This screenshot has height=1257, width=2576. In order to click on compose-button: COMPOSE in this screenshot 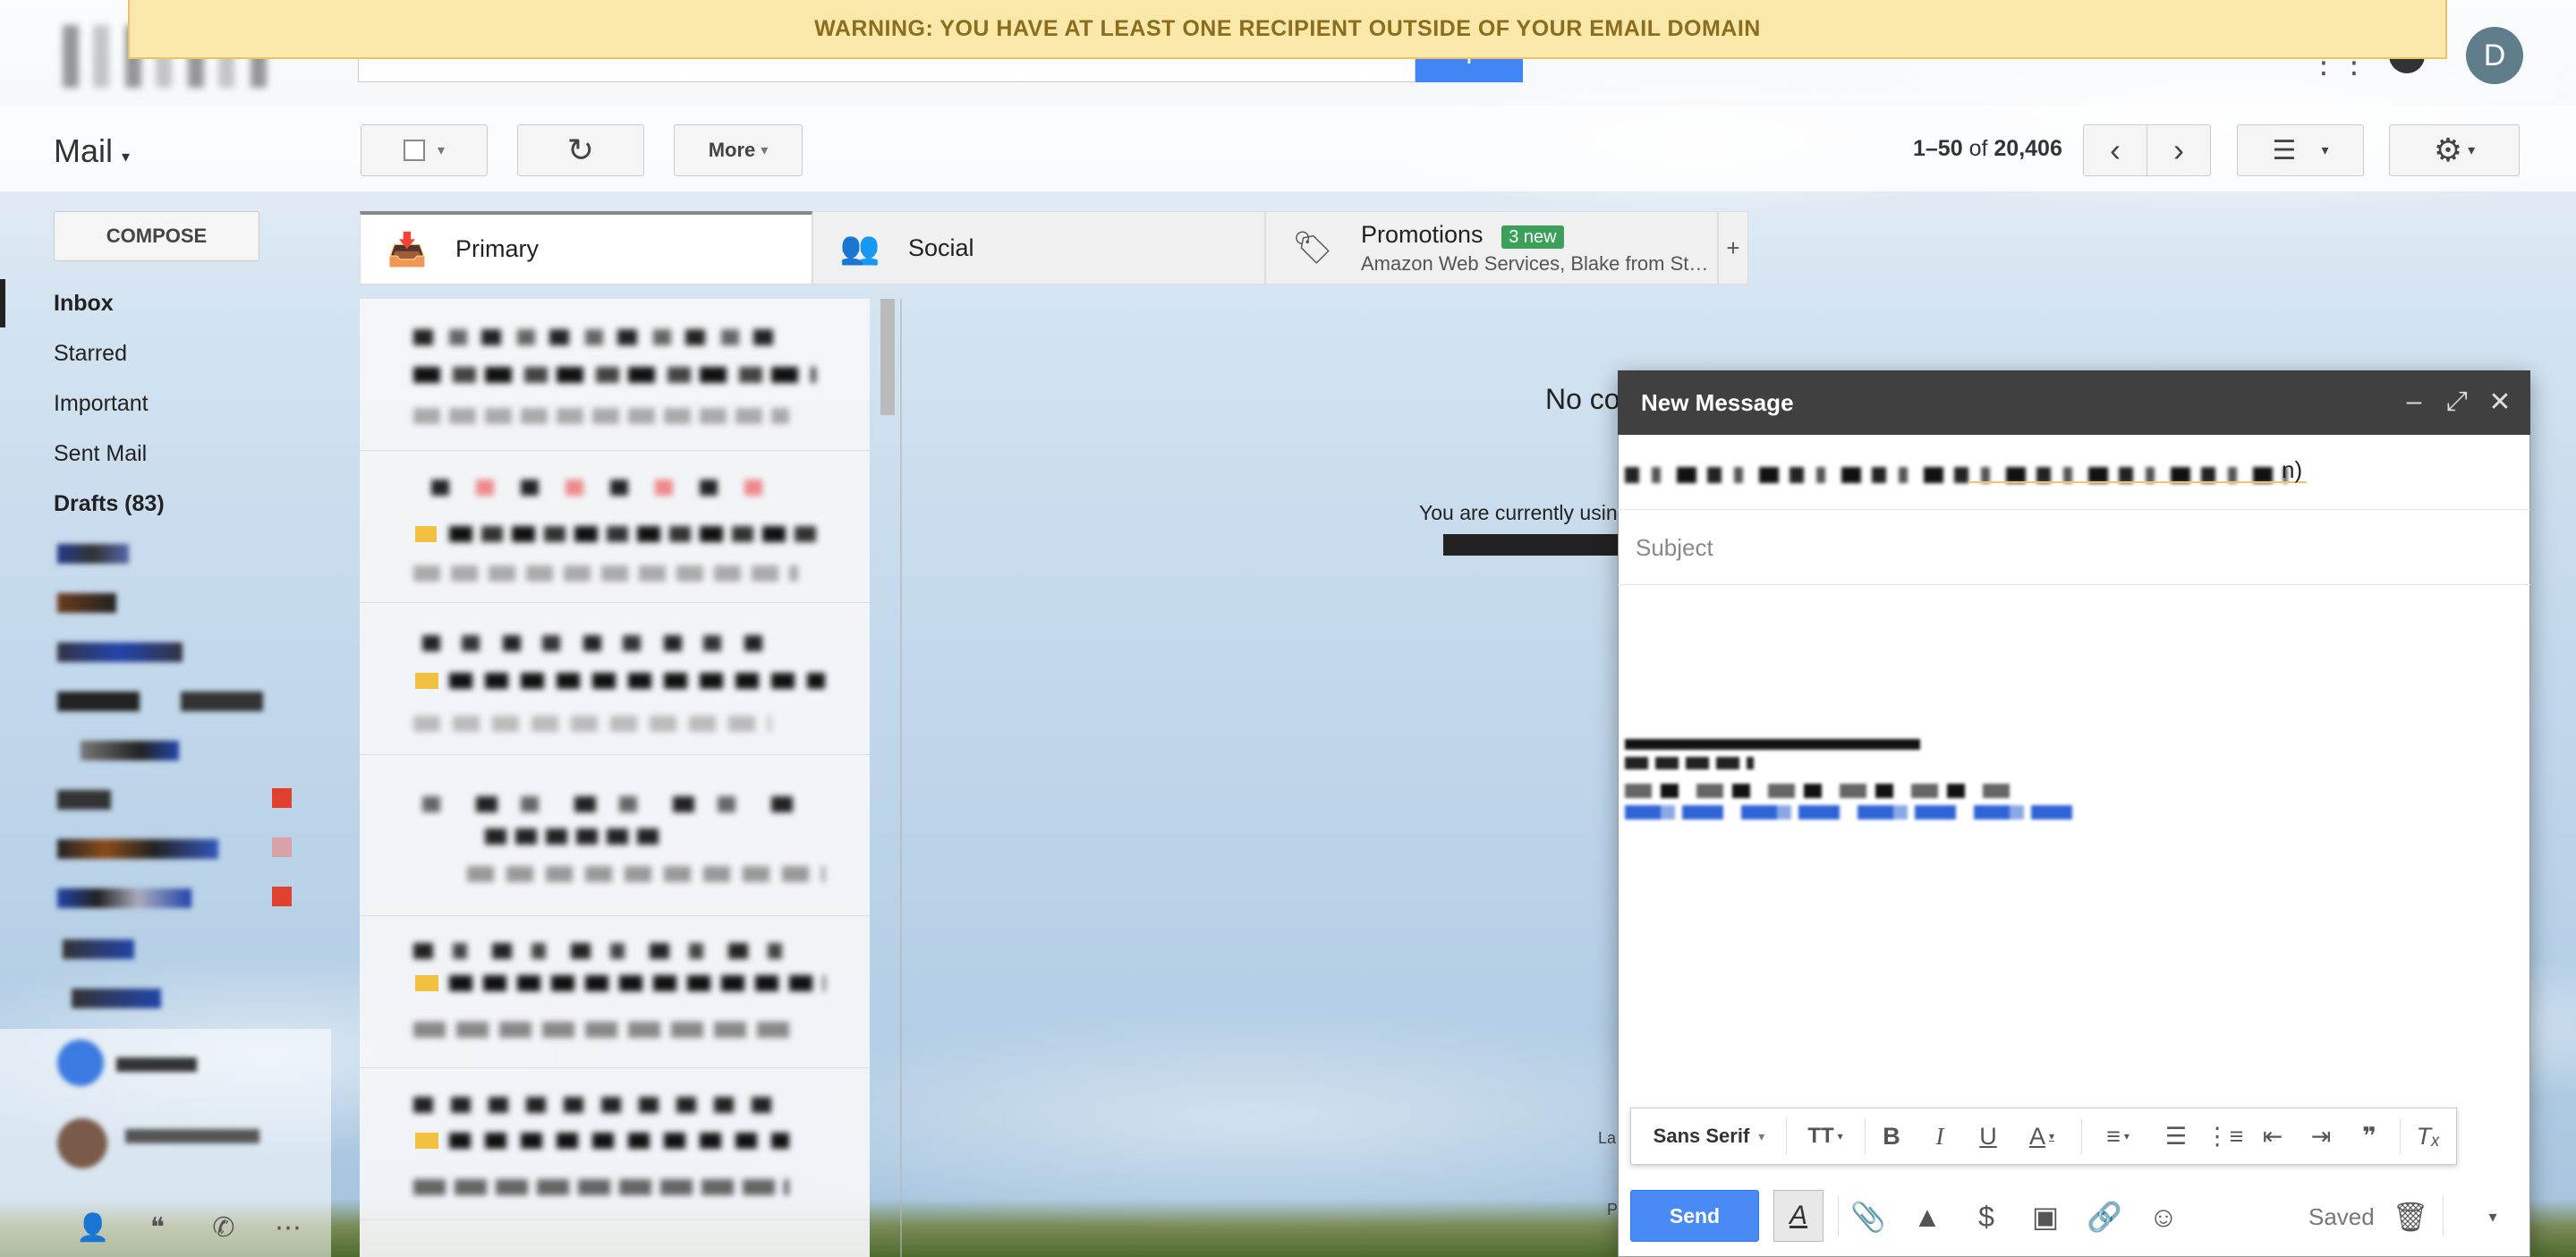, I will do `click(156, 236)`.